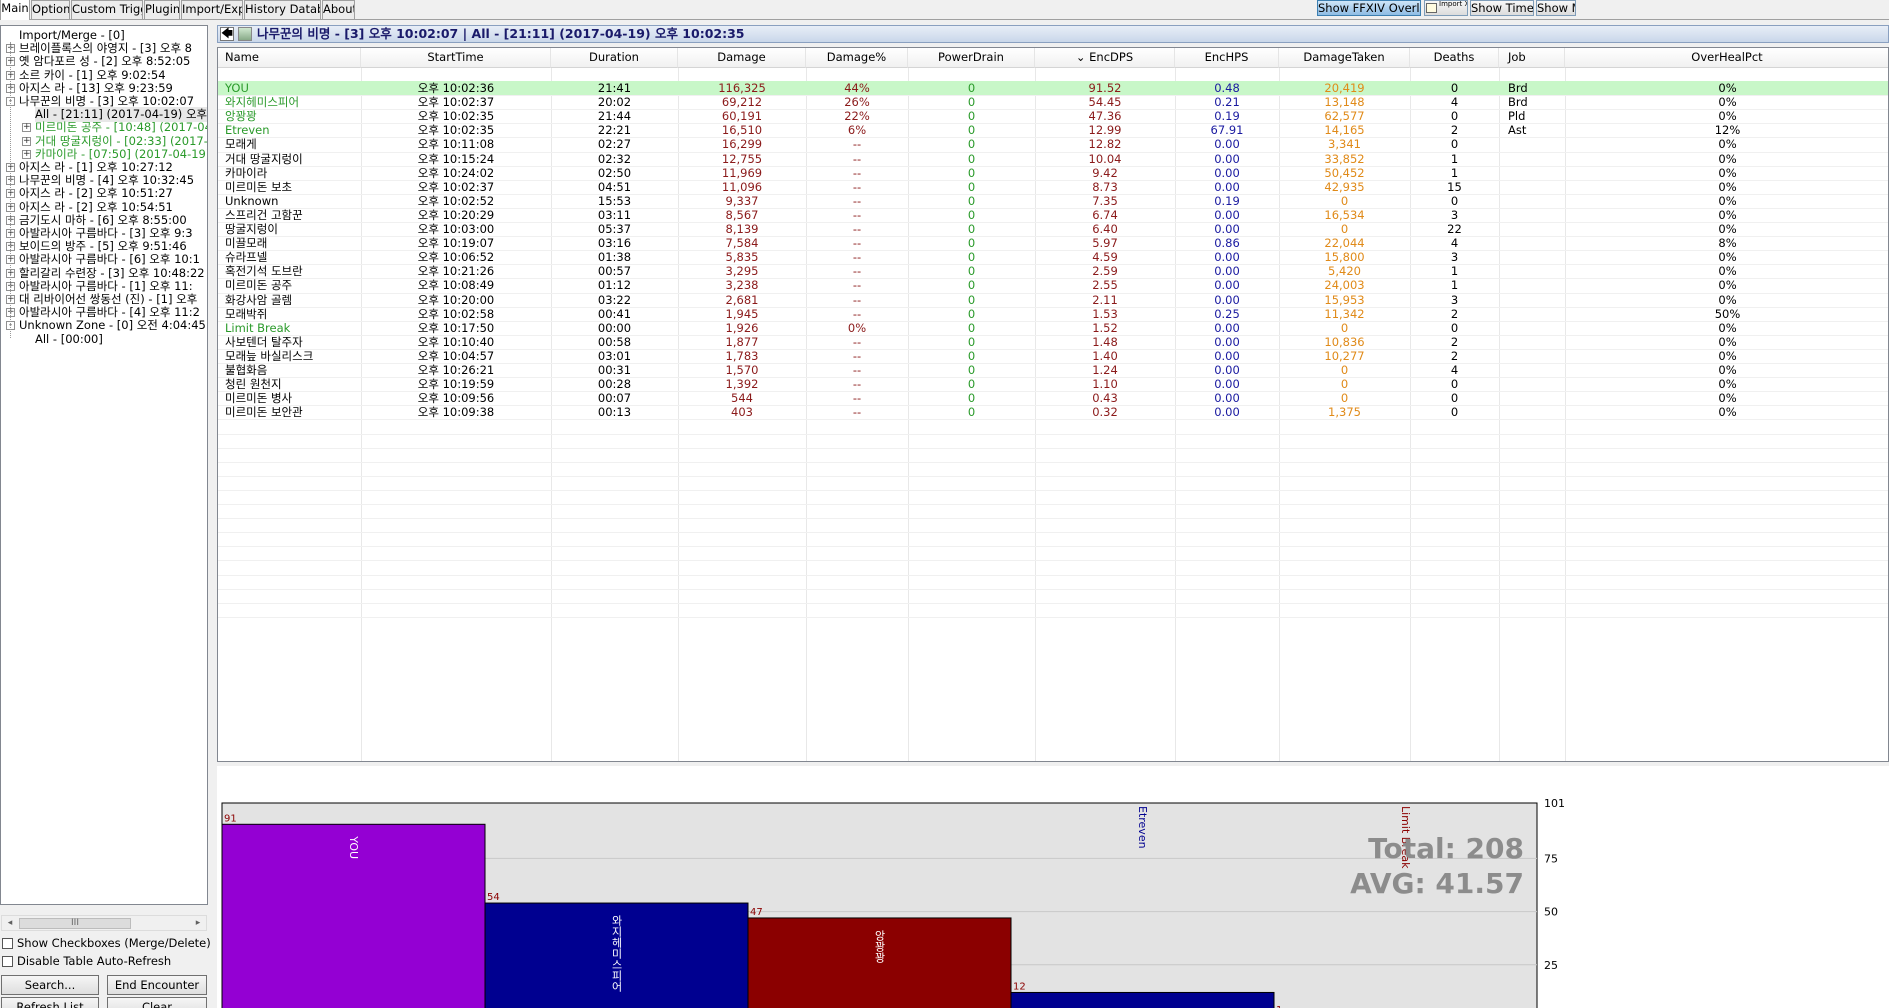 This screenshot has height=1008, width=1889. I want to click on y-tick-label: 25, so click(1551, 965).